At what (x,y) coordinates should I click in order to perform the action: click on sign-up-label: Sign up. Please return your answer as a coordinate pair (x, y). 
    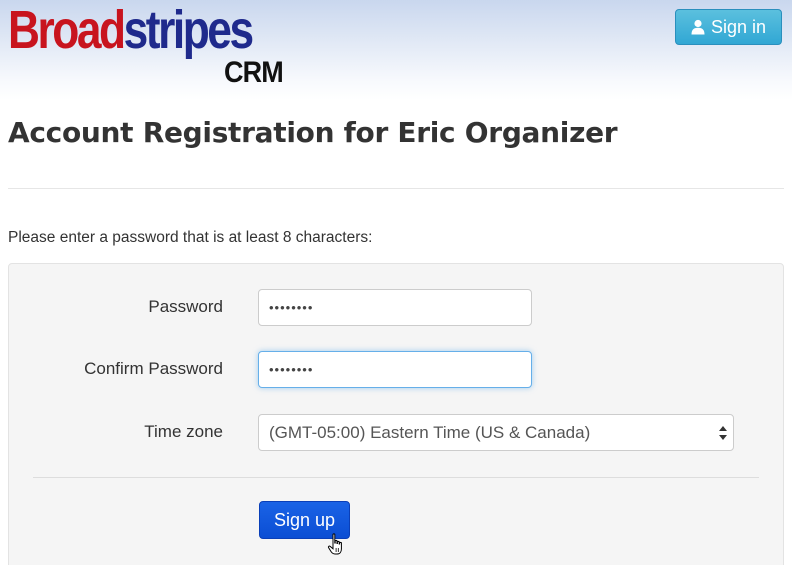
    Looking at the image, I should click on (304, 519).